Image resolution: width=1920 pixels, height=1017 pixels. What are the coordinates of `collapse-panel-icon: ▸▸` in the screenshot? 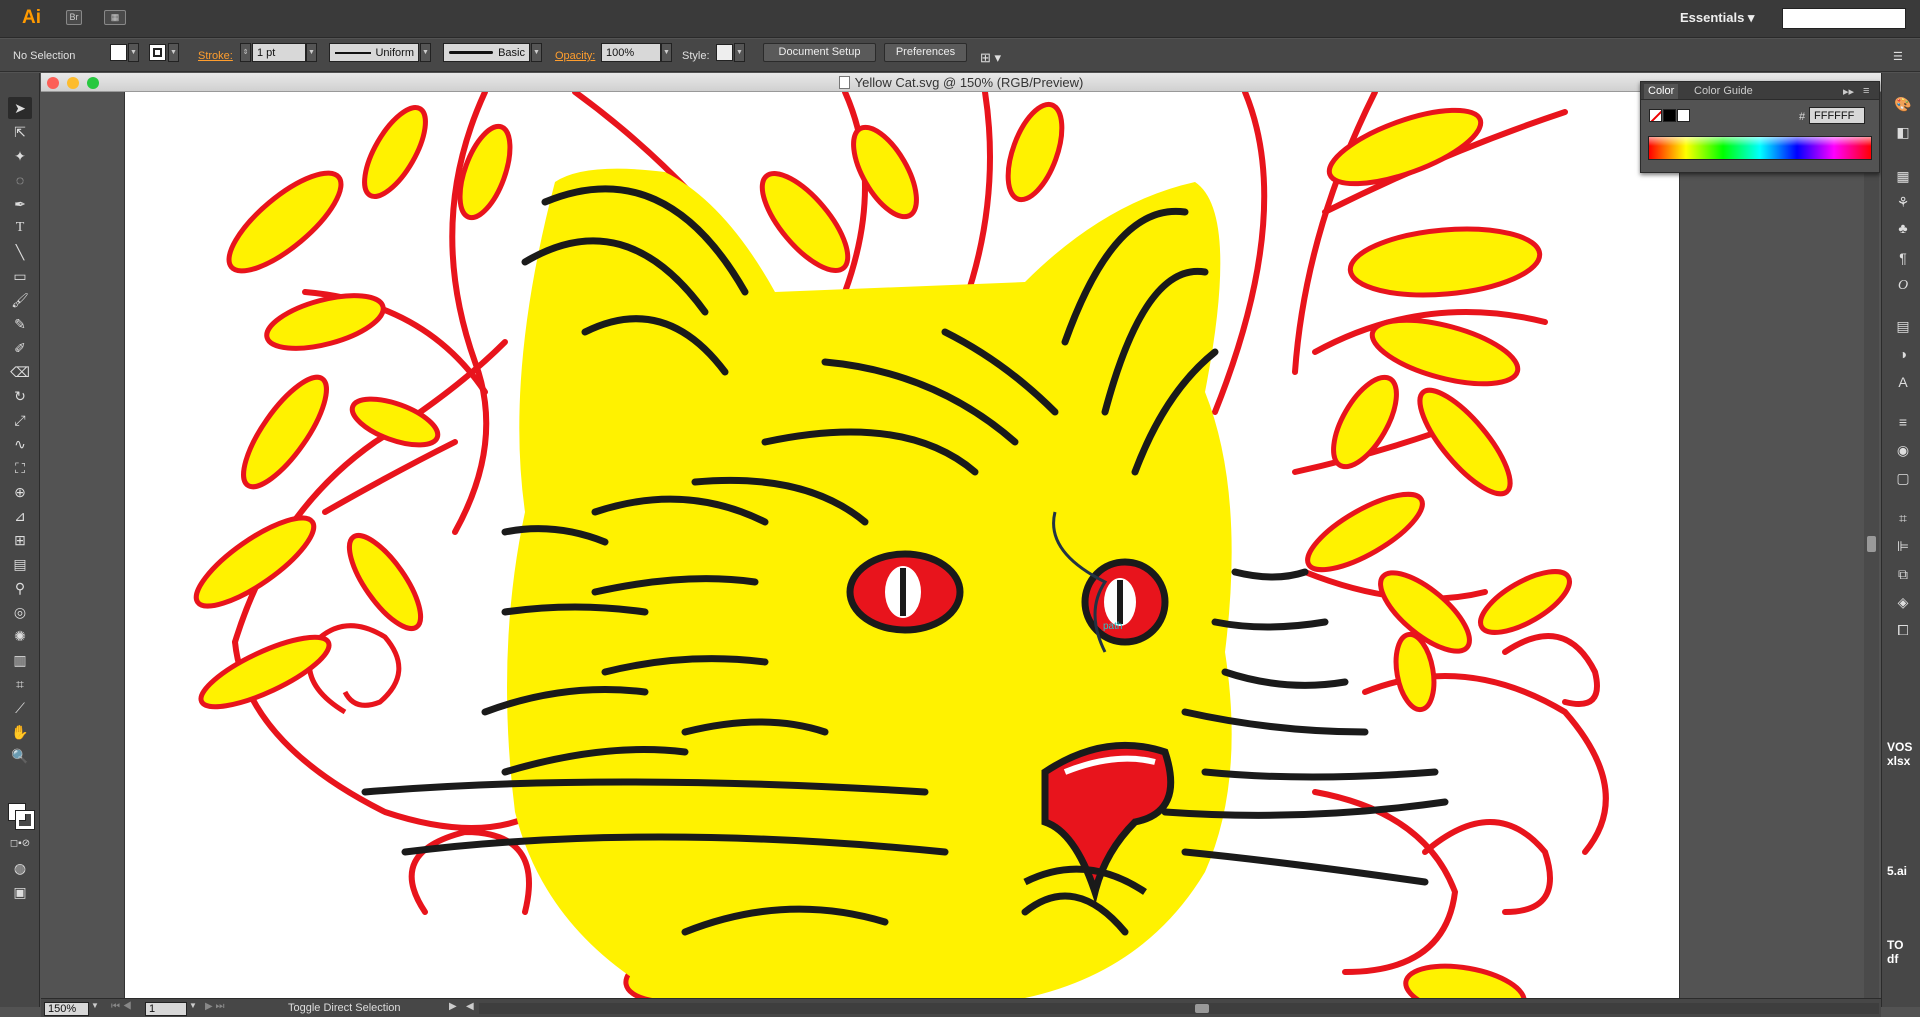 It's located at (1848, 91).